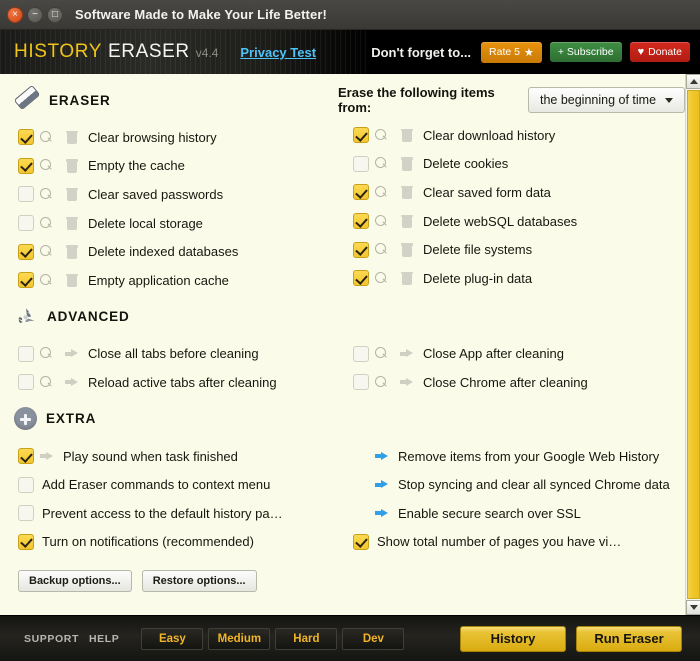 The height and width of the screenshot is (661, 700). What do you see at coordinates (629, 638) in the screenshot?
I see `run-eraser-button: Run Eraser` at bounding box center [629, 638].